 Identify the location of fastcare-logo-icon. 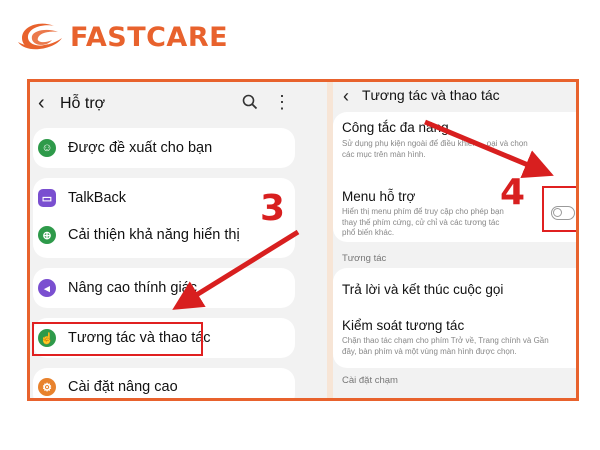
(40, 36).